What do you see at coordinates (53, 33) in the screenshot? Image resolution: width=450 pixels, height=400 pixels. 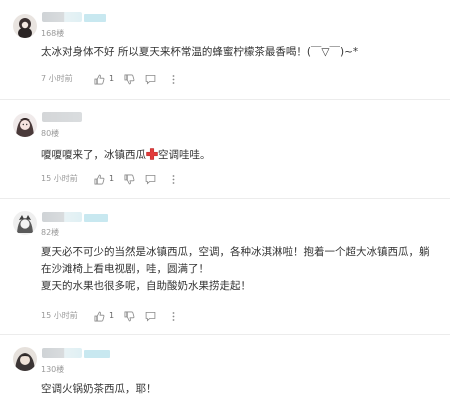 I see `floor-number: 168楼` at bounding box center [53, 33].